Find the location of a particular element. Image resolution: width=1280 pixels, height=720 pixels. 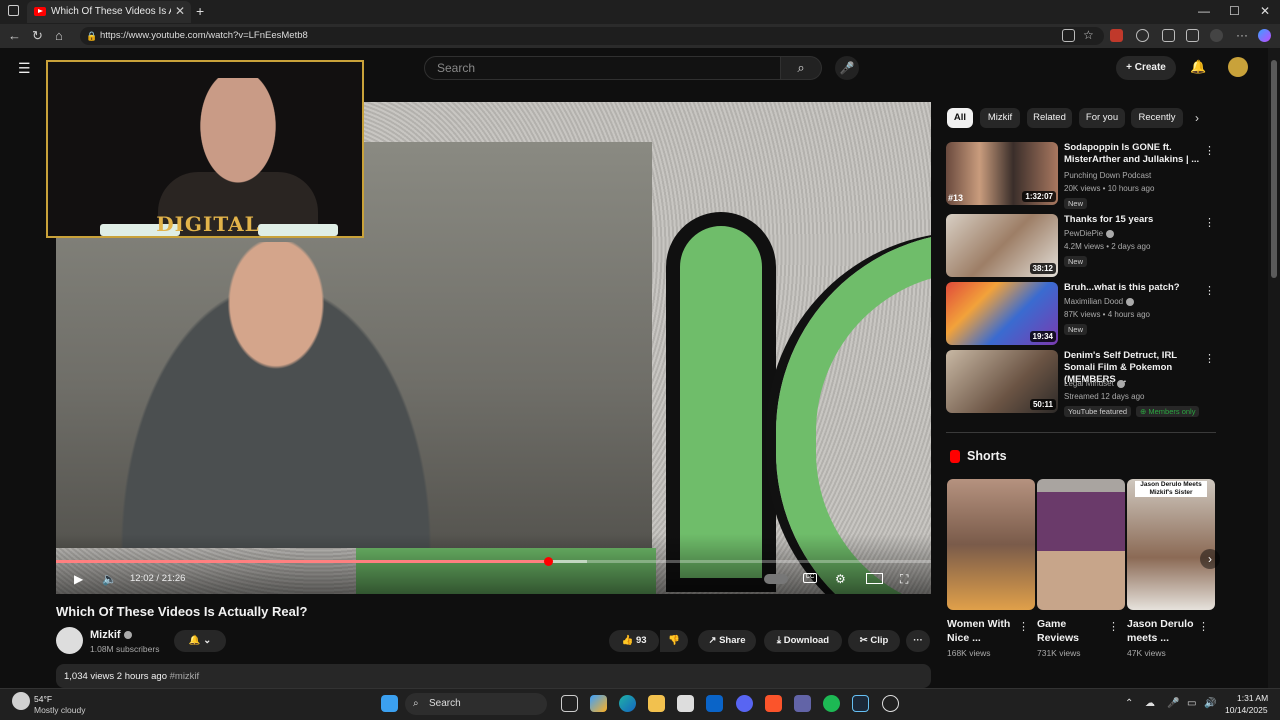

play-icon: ▶ is located at coordinates (78, 579).